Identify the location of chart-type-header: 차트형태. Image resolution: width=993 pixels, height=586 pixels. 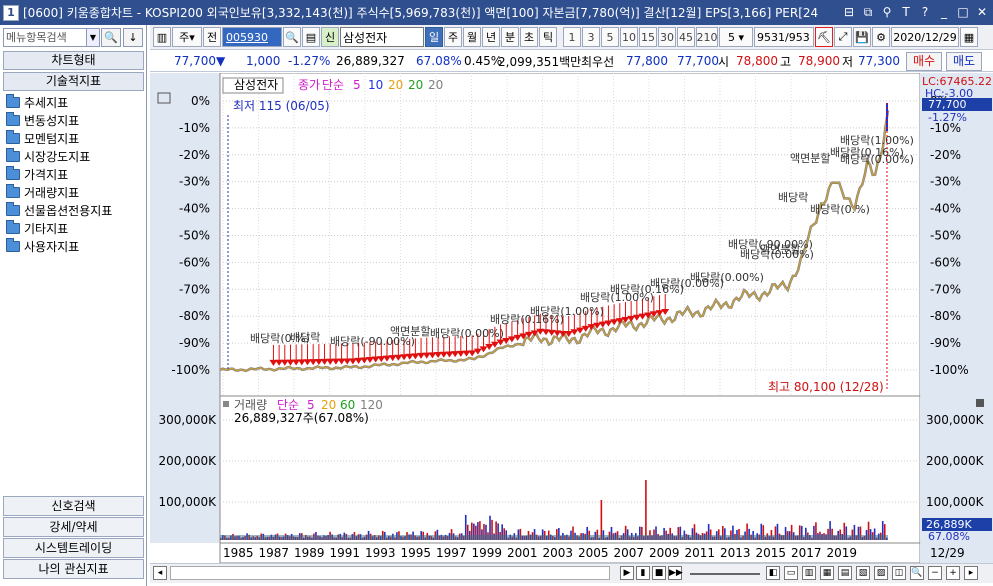
(73, 60).